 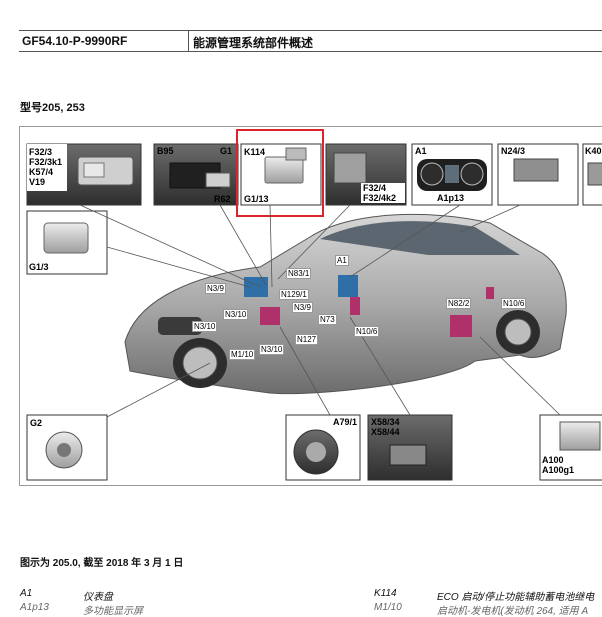 What do you see at coordinates (514, 303) in the screenshot?
I see `label-n106b: N10/6` at bounding box center [514, 303].